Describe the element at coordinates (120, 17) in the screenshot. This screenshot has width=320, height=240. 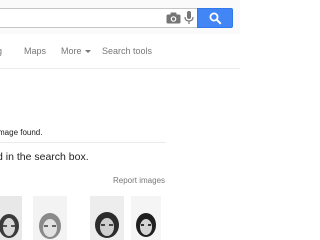
I see `search-header` at that location.